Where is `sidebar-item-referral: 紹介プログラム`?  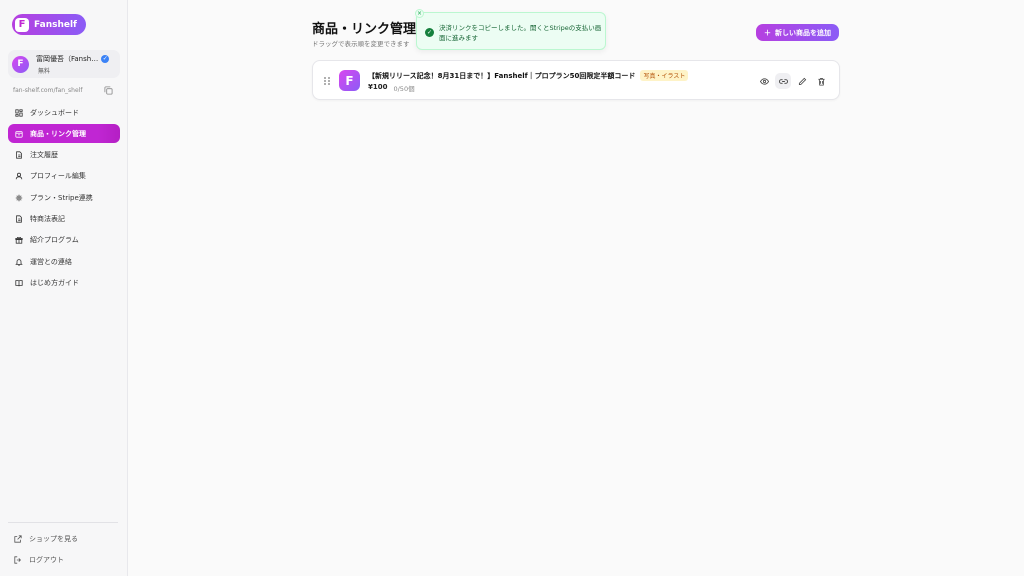
sidebar-item-referral: 紹介プログラム is located at coordinates (64, 240).